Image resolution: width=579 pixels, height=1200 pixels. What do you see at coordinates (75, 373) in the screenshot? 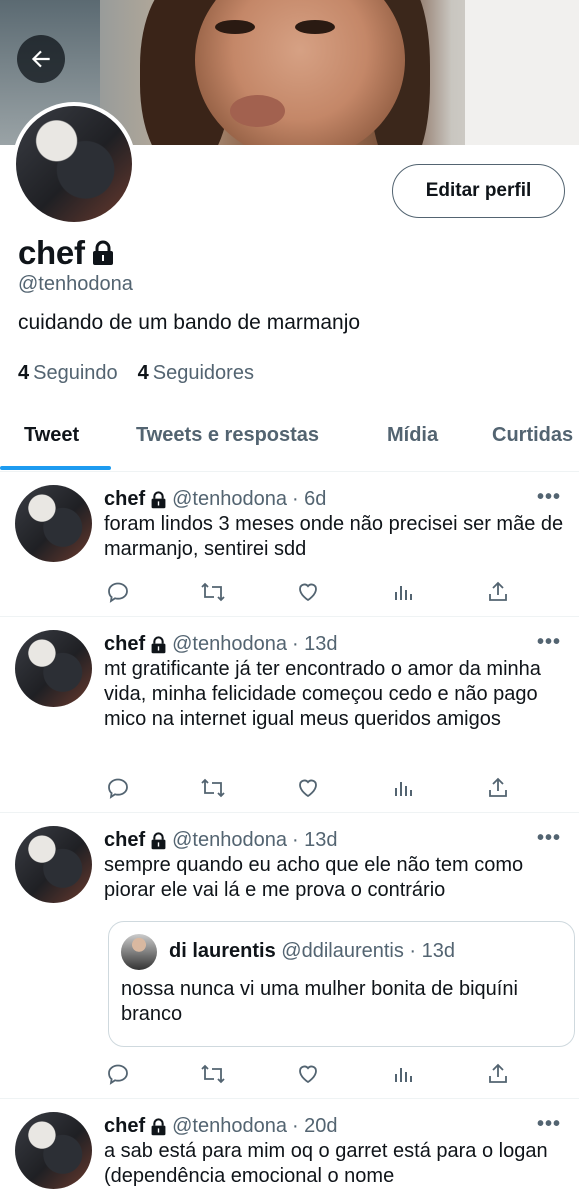
I see `following-label: Seguindo` at bounding box center [75, 373].